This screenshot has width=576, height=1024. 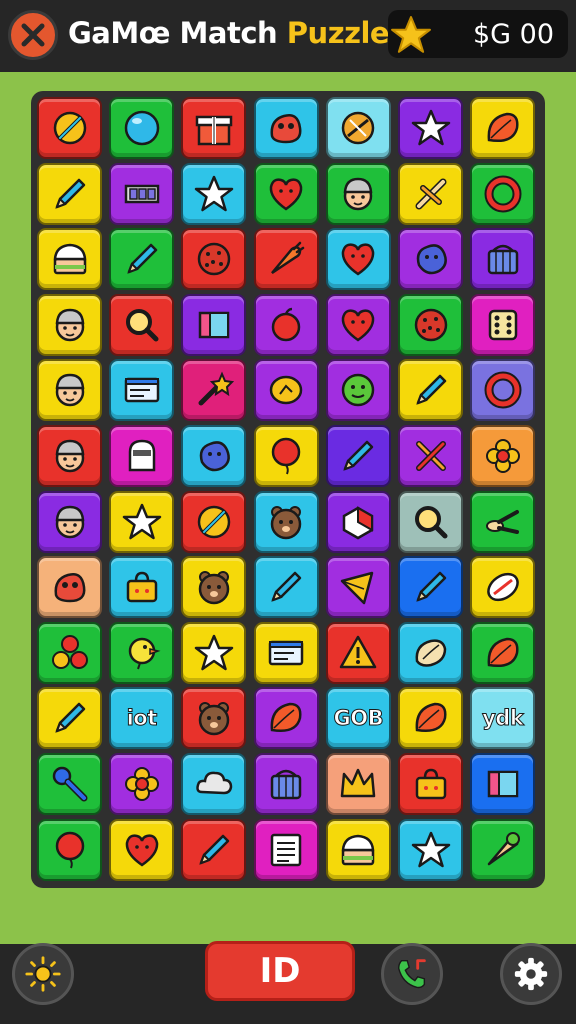 I want to click on tile-r2-c5, so click(x=358, y=193).